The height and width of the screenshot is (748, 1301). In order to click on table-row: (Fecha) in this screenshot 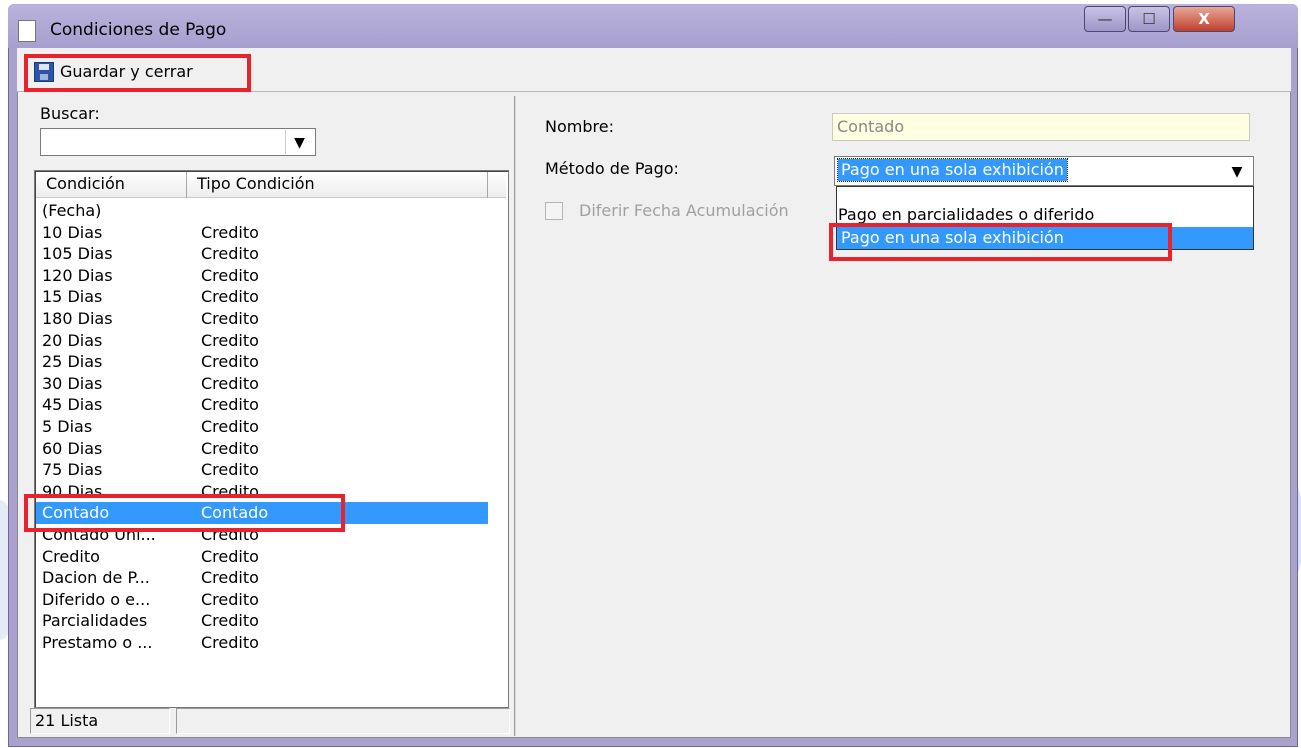, I will do `click(264, 211)`.